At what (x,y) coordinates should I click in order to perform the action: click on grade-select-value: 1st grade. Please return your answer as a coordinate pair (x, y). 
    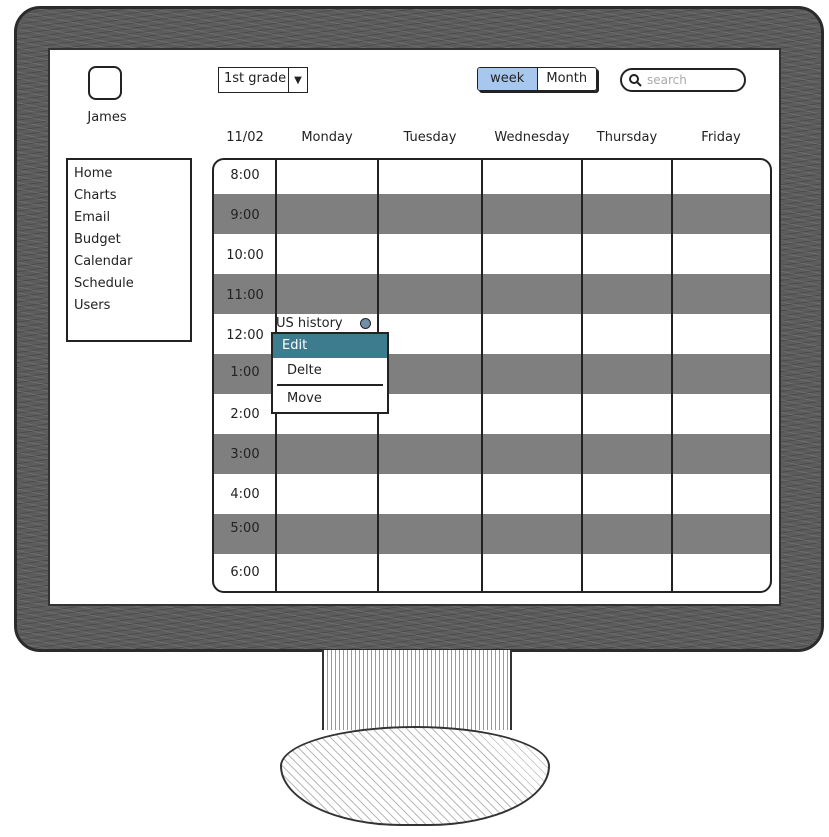
    Looking at the image, I should click on (255, 78).